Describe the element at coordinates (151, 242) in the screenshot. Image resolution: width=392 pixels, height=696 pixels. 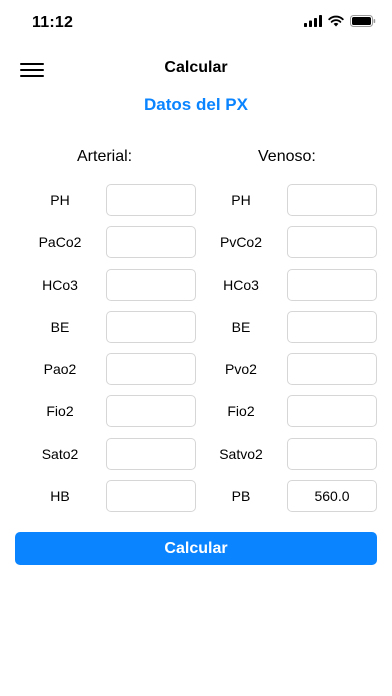
I see `arterial-paco2-input` at that location.